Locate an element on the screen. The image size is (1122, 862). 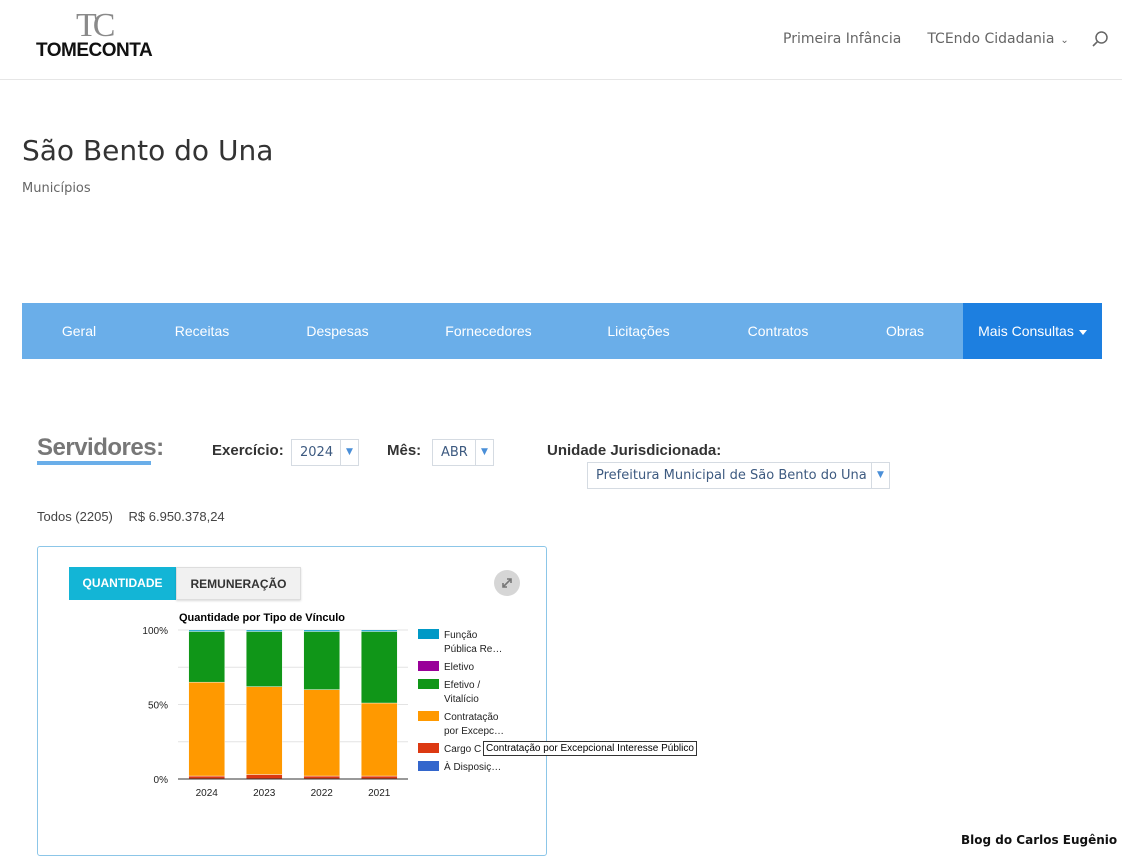
legend-label: Efetivo / is located at coordinates (462, 685).